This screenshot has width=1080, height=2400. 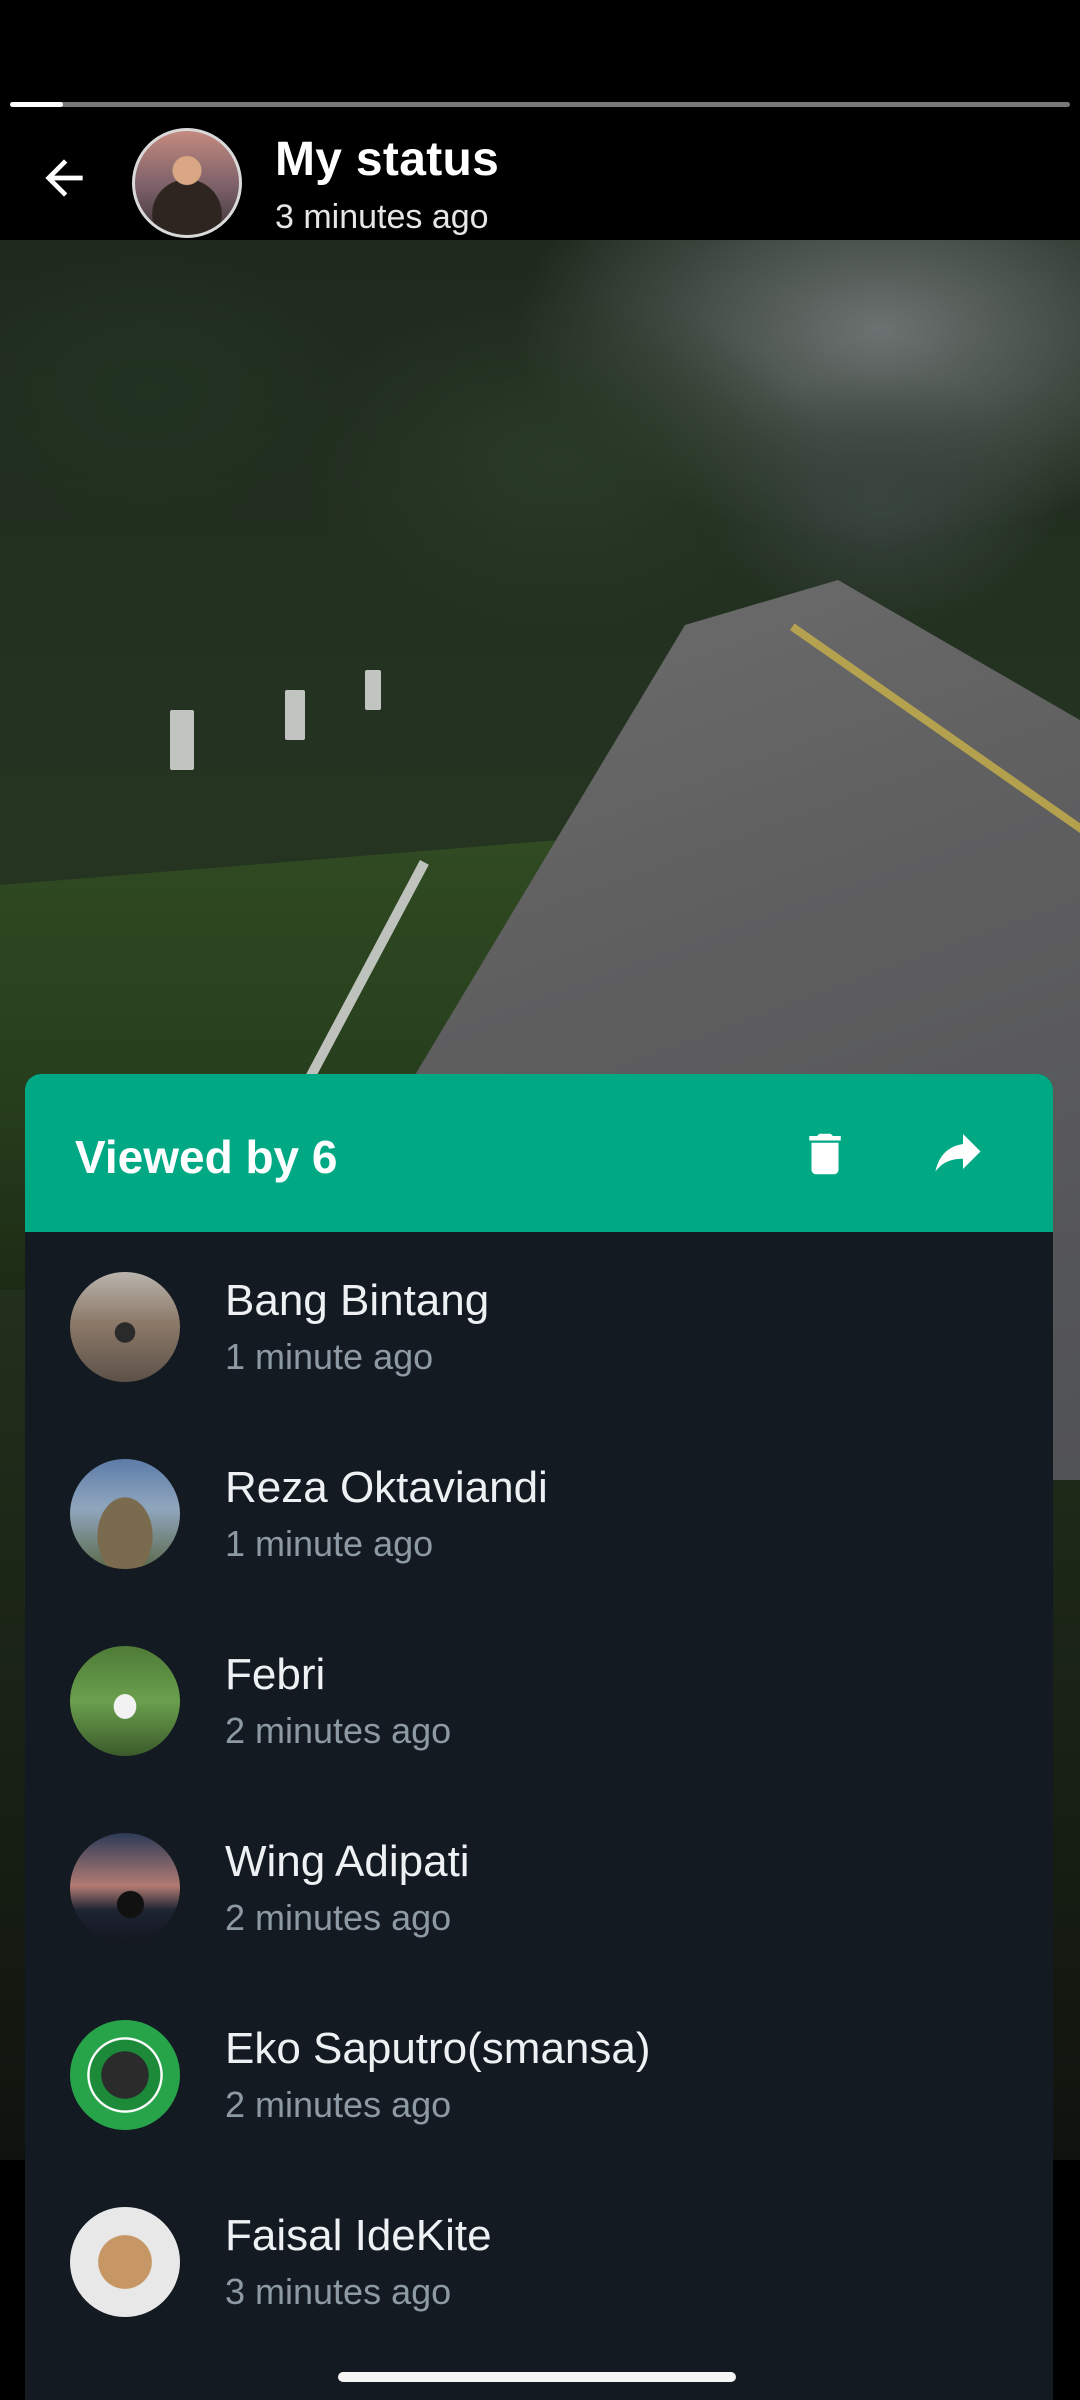 What do you see at coordinates (206, 1157) in the screenshot?
I see `viewed-by-count: Viewed by 6` at bounding box center [206, 1157].